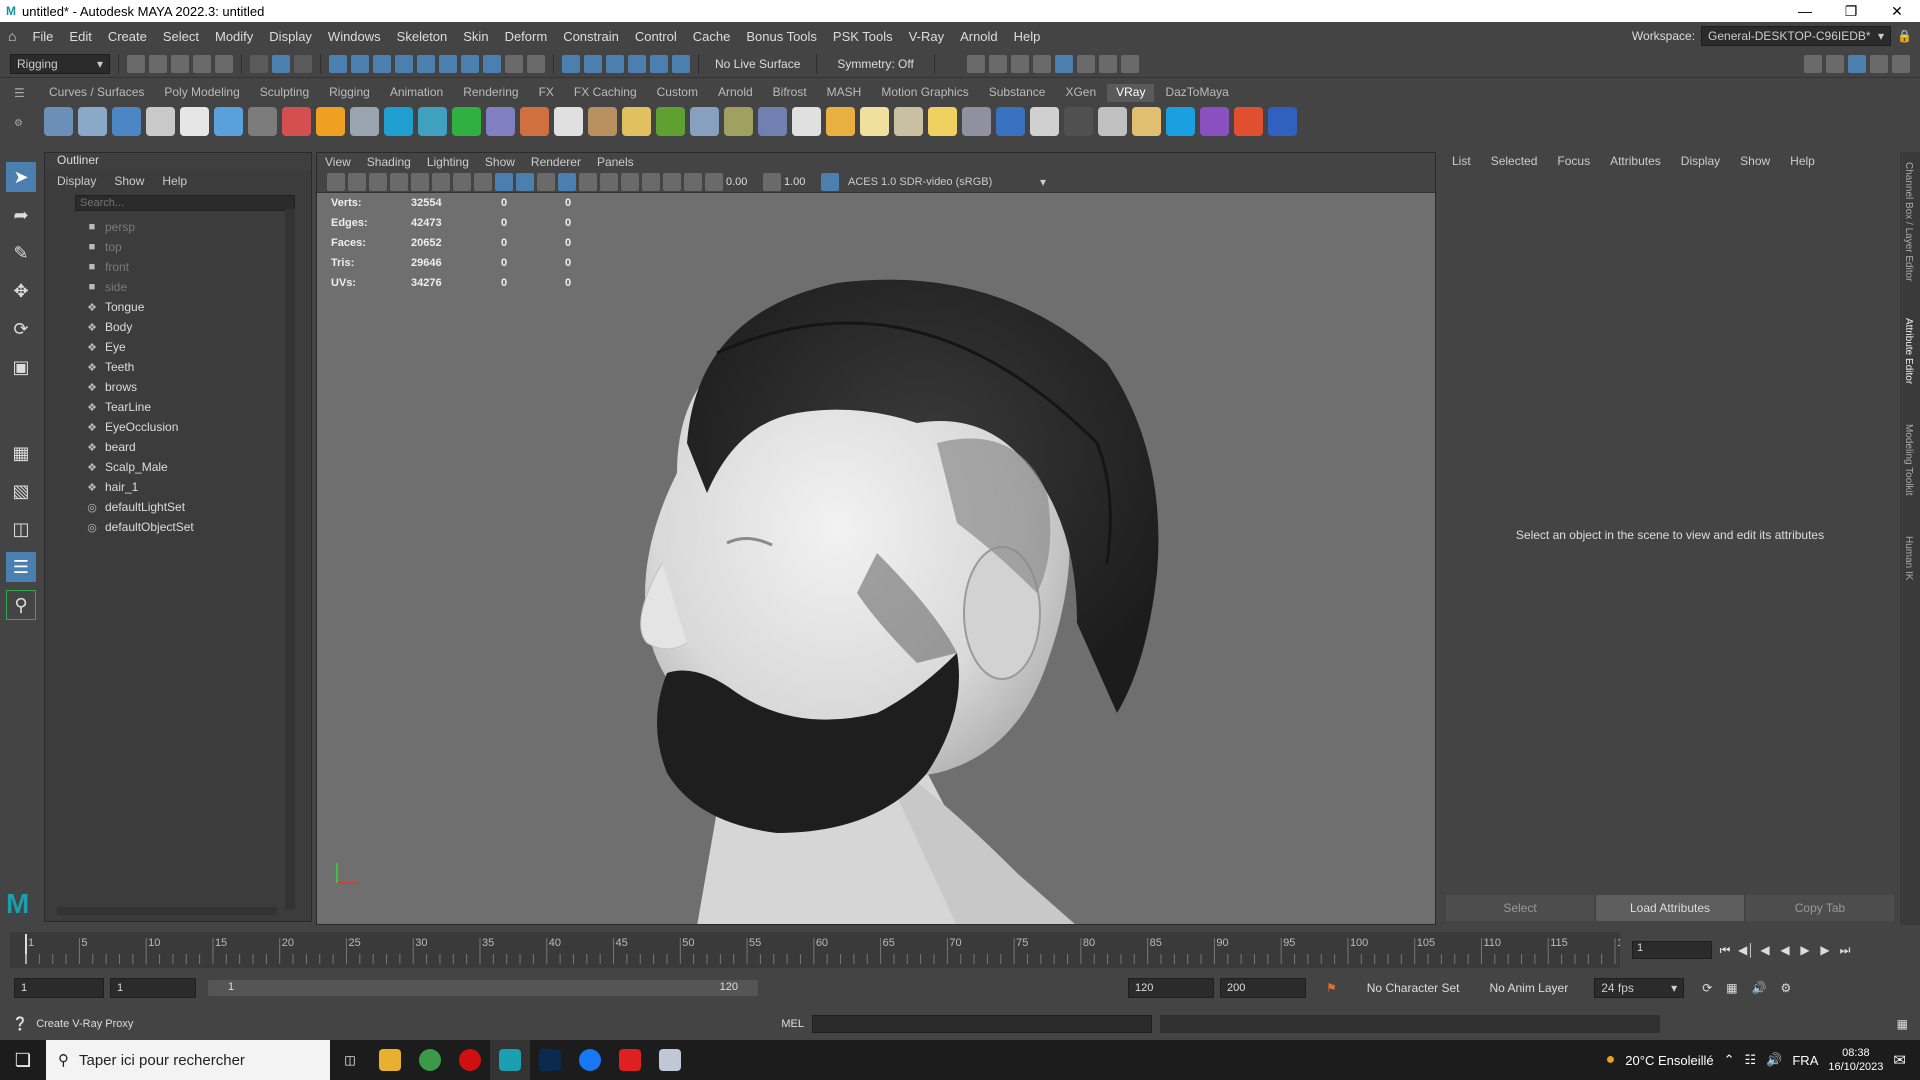 The width and height of the screenshot is (1920, 1080). I want to click on attr-menu-attributes: Attributes, so click(1635, 161).